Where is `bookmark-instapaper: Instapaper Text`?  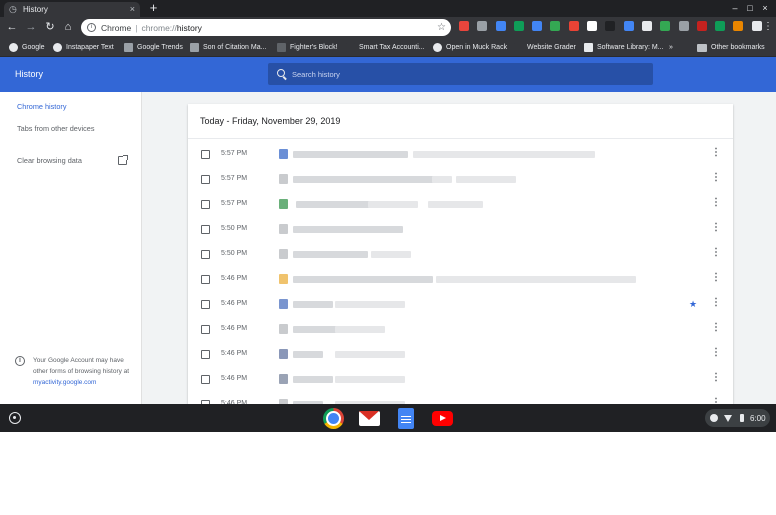 bookmark-instapaper: Instapaper Text is located at coordinates (83, 47).